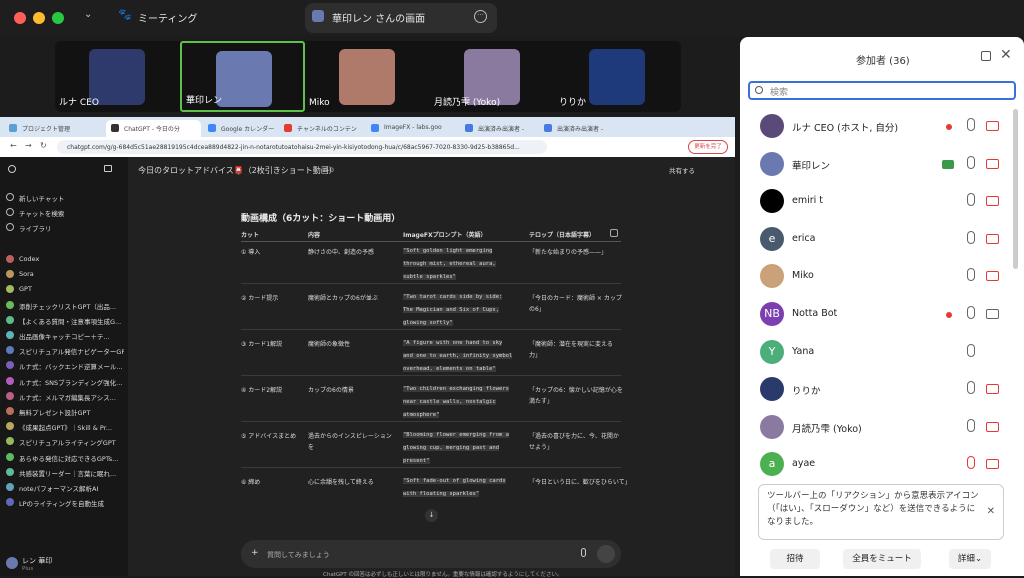 This screenshot has width=1024, height=578. Describe the element at coordinates (298, 555) in the screenshot. I see `composer-input: 質問してみましょう` at that location.